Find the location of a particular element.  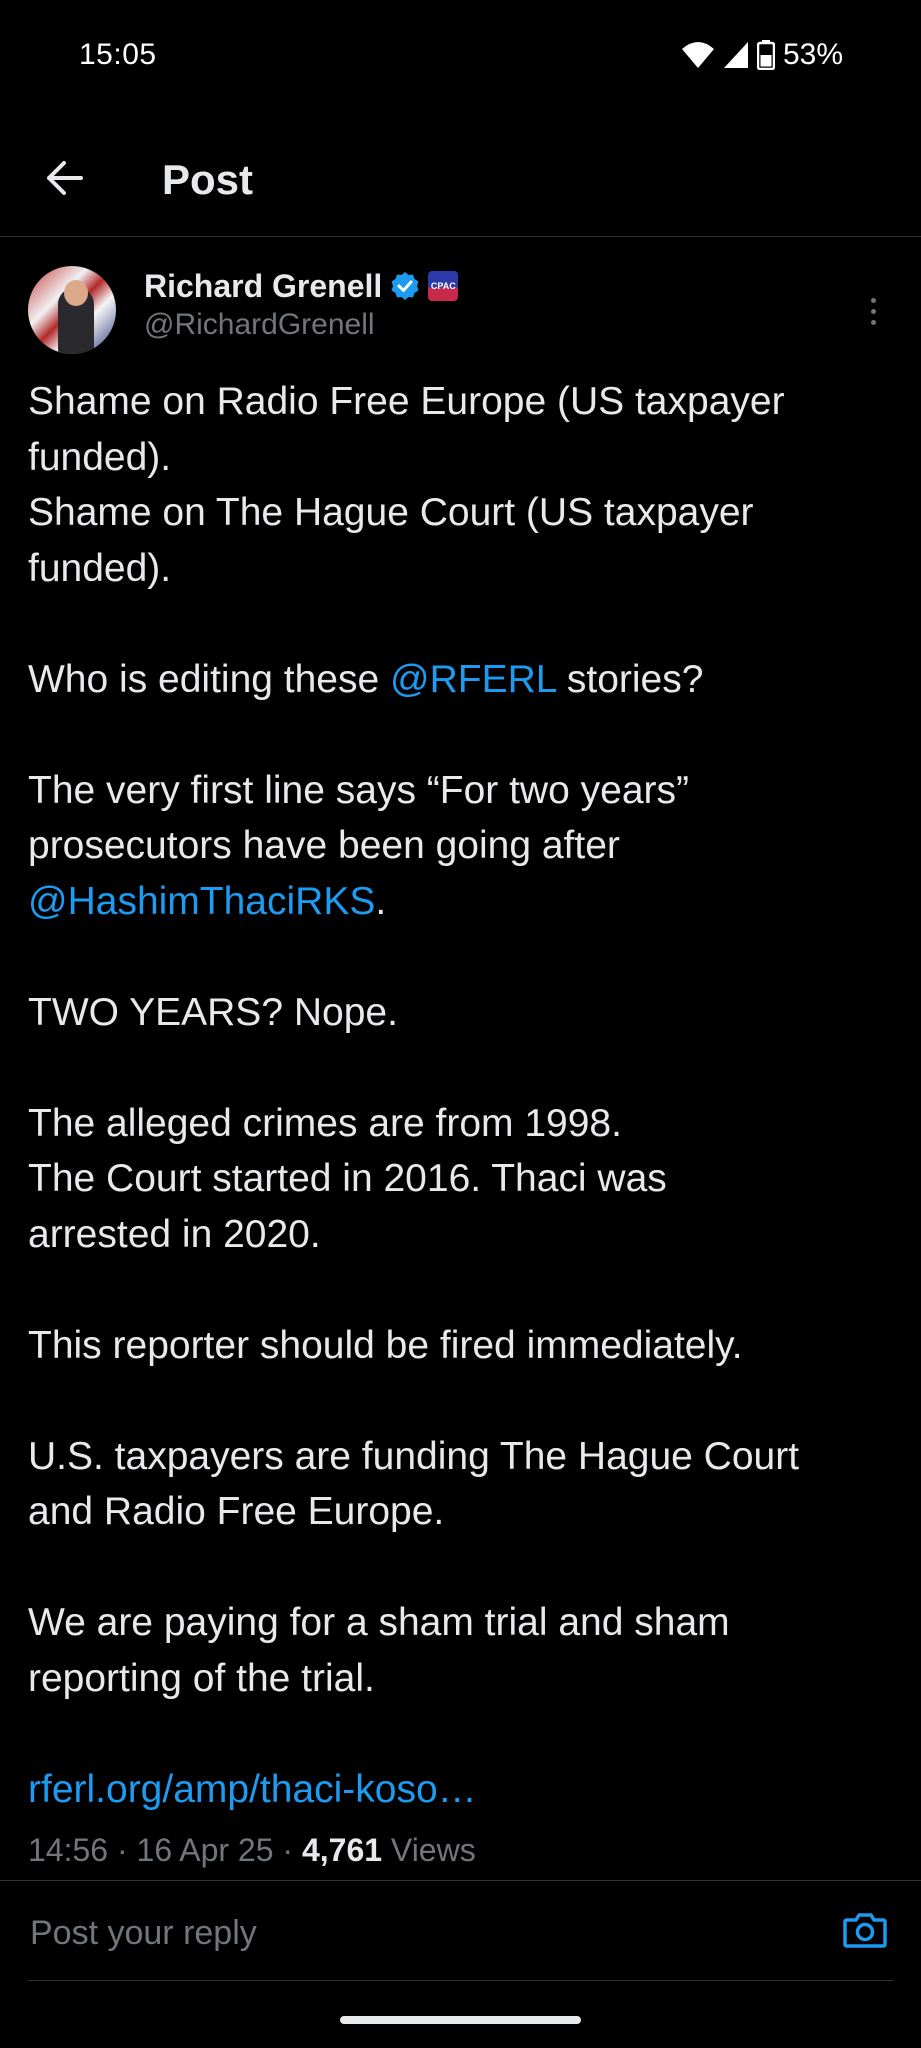

avatar-head is located at coordinates (76, 293).